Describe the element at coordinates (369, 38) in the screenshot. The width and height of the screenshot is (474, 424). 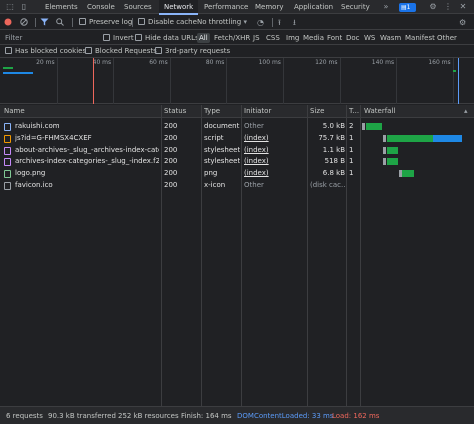
I see `type-filter-ws: WS` at that location.